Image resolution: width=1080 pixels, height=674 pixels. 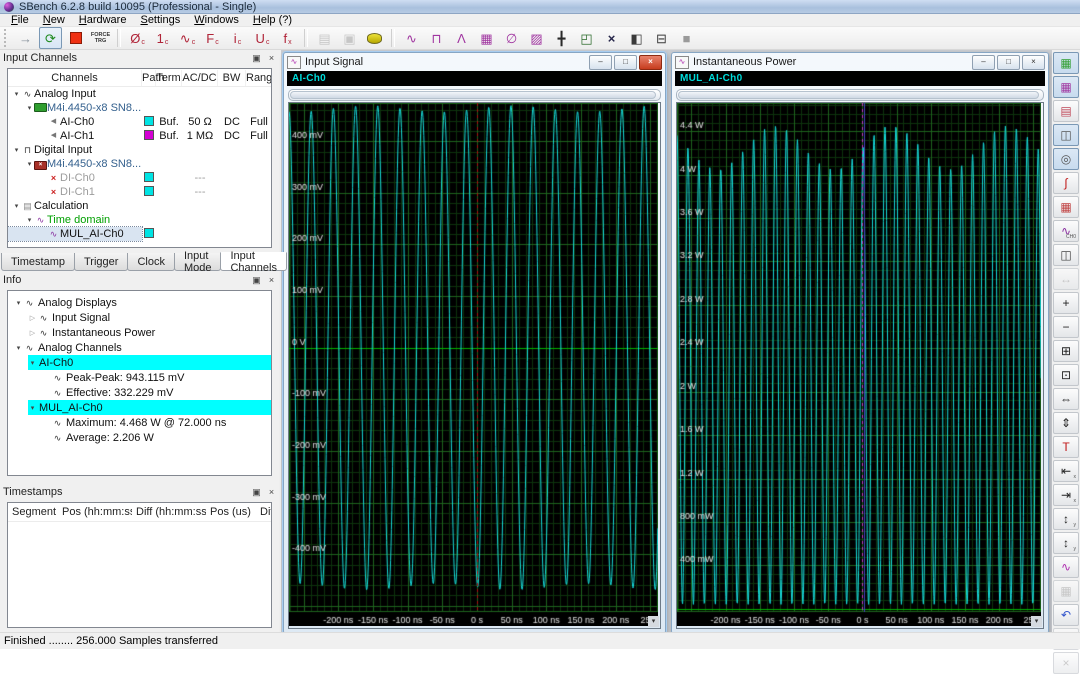 What do you see at coordinates (7, 38) in the screenshot?
I see `toolbar-grip` at bounding box center [7, 38].